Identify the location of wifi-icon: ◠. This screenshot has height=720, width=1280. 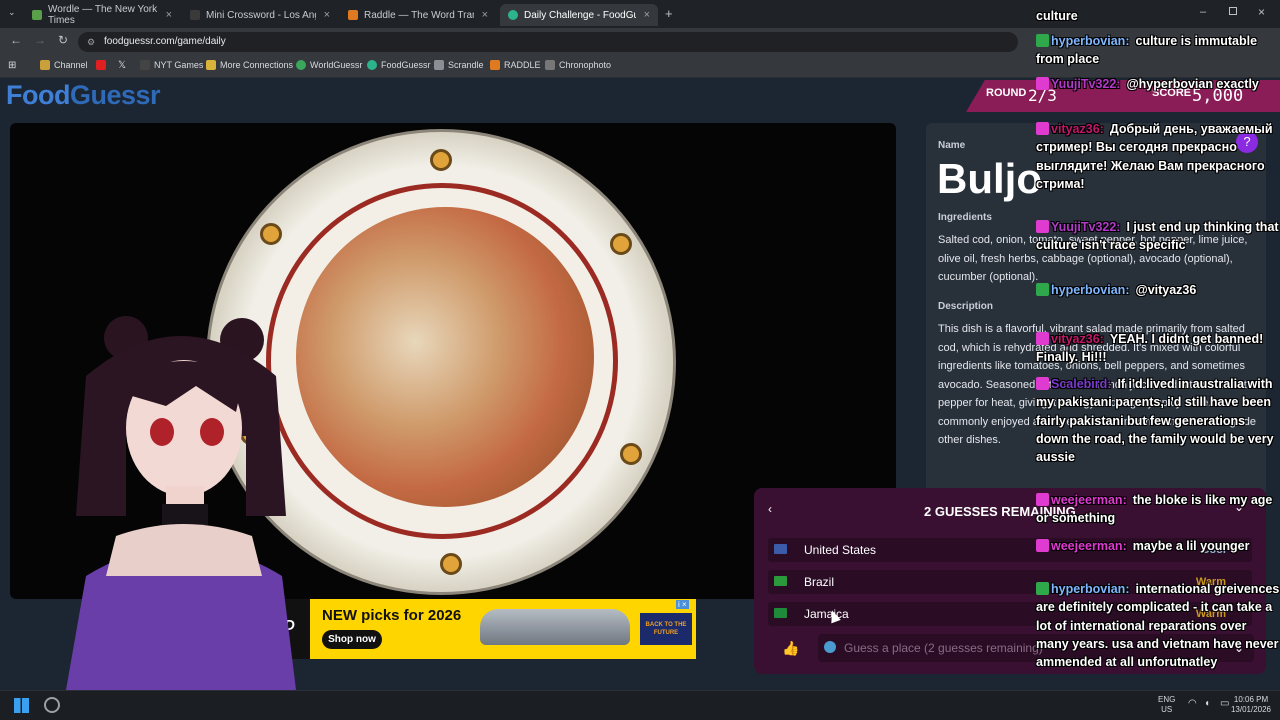
(1192, 703).